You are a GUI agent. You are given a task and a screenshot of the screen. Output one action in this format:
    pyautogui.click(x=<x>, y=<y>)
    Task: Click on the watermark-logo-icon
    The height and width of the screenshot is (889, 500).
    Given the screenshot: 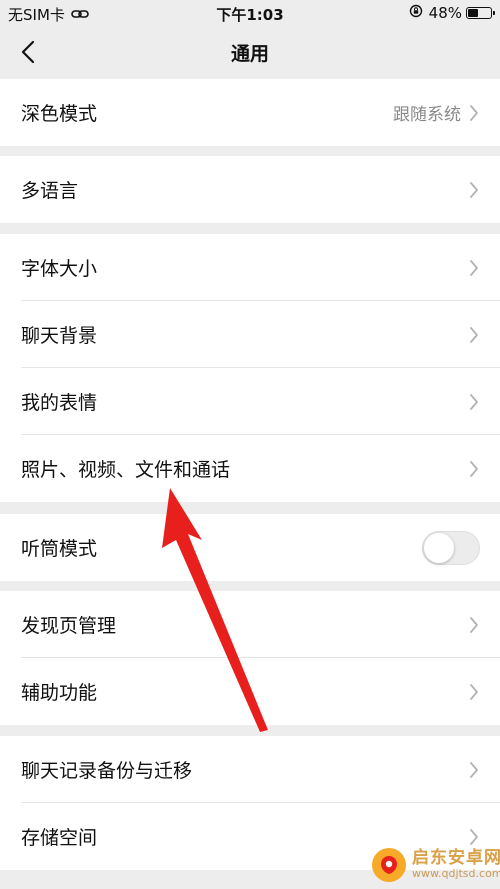 What is the action you would take?
    pyautogui.click(x=389, y=865)
    